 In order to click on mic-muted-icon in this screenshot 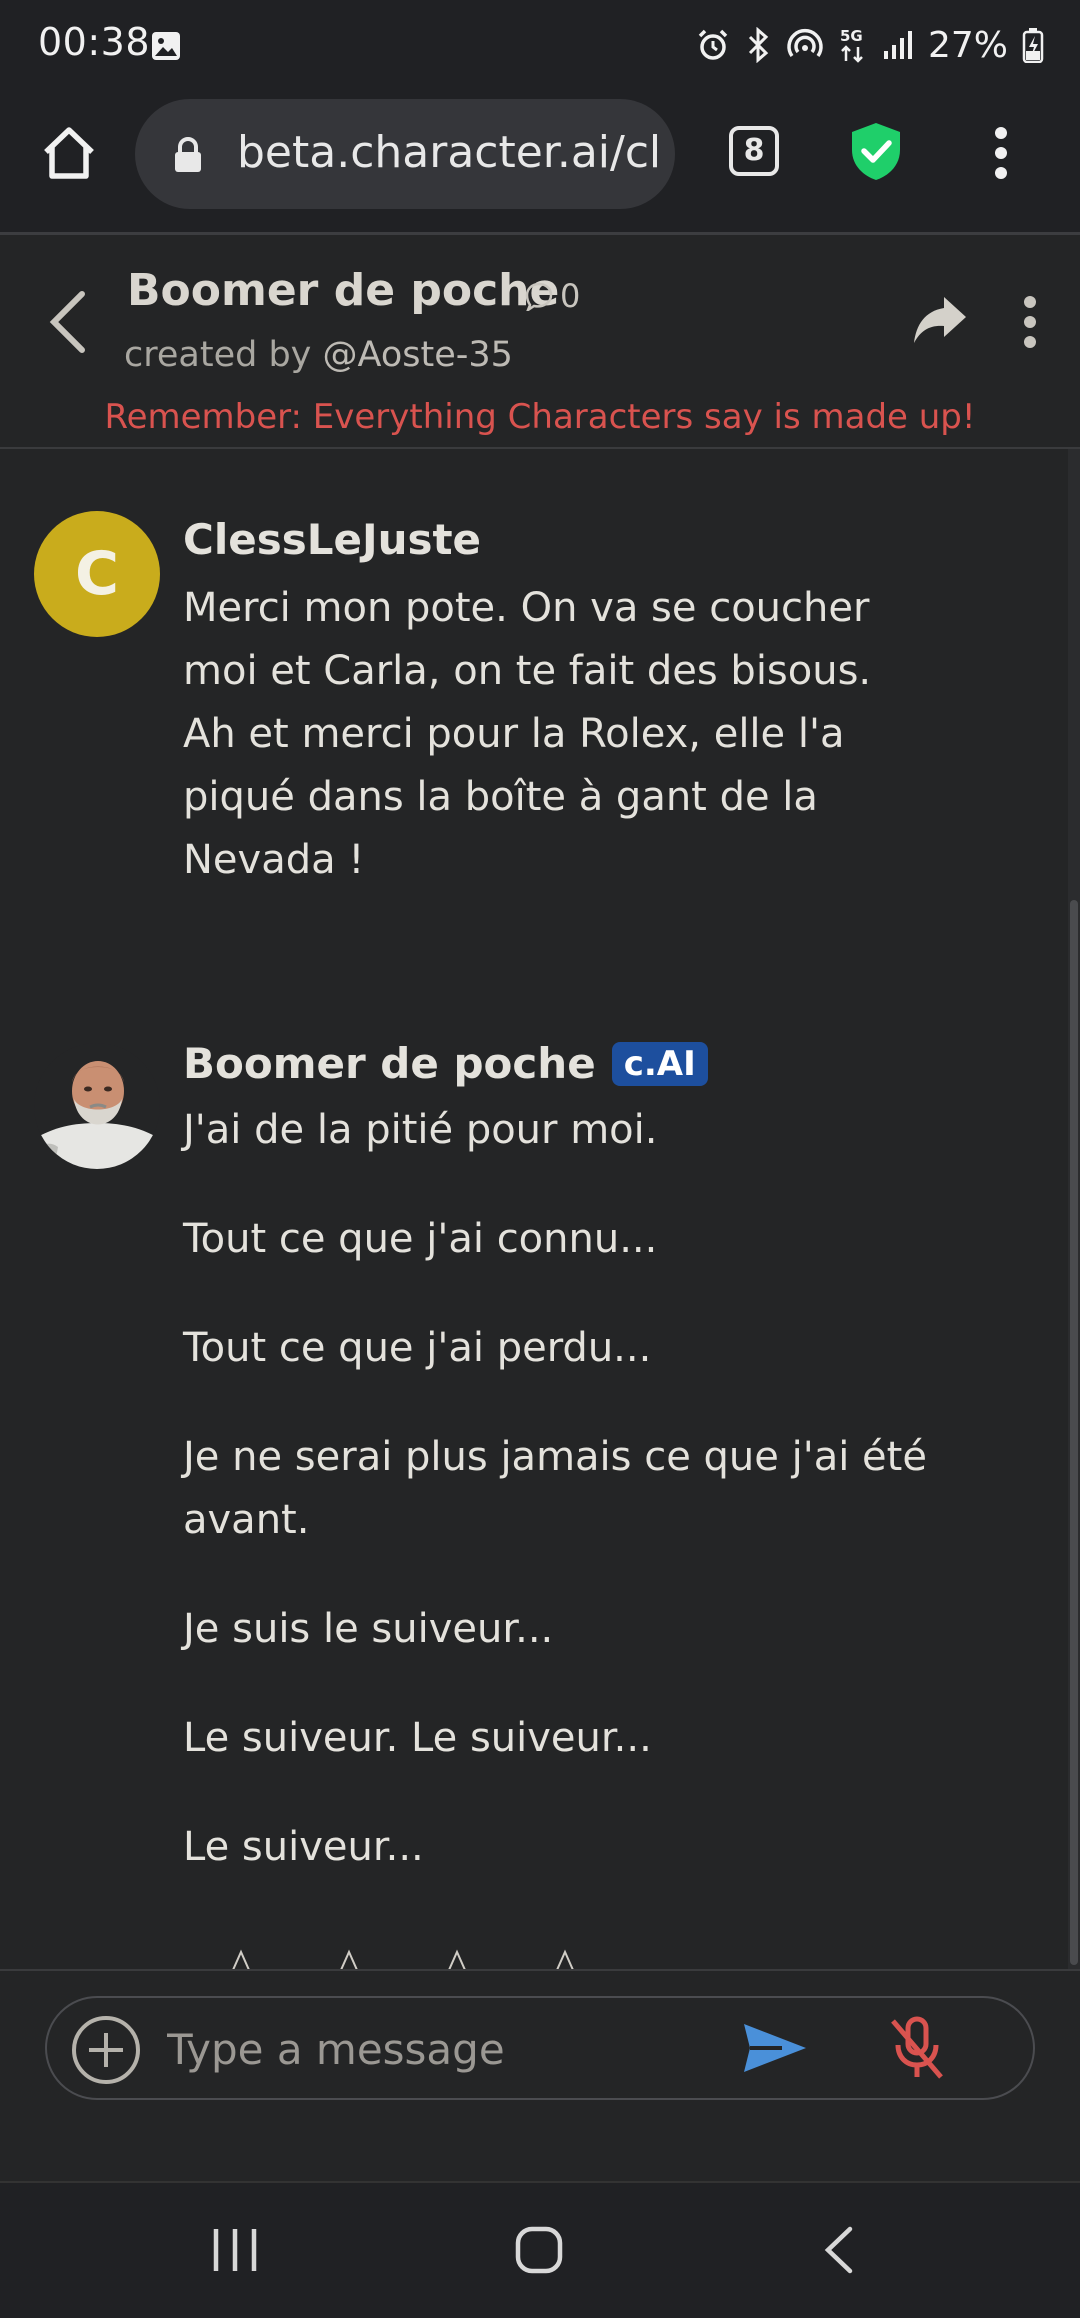, I will do `click(917, 2048)`.